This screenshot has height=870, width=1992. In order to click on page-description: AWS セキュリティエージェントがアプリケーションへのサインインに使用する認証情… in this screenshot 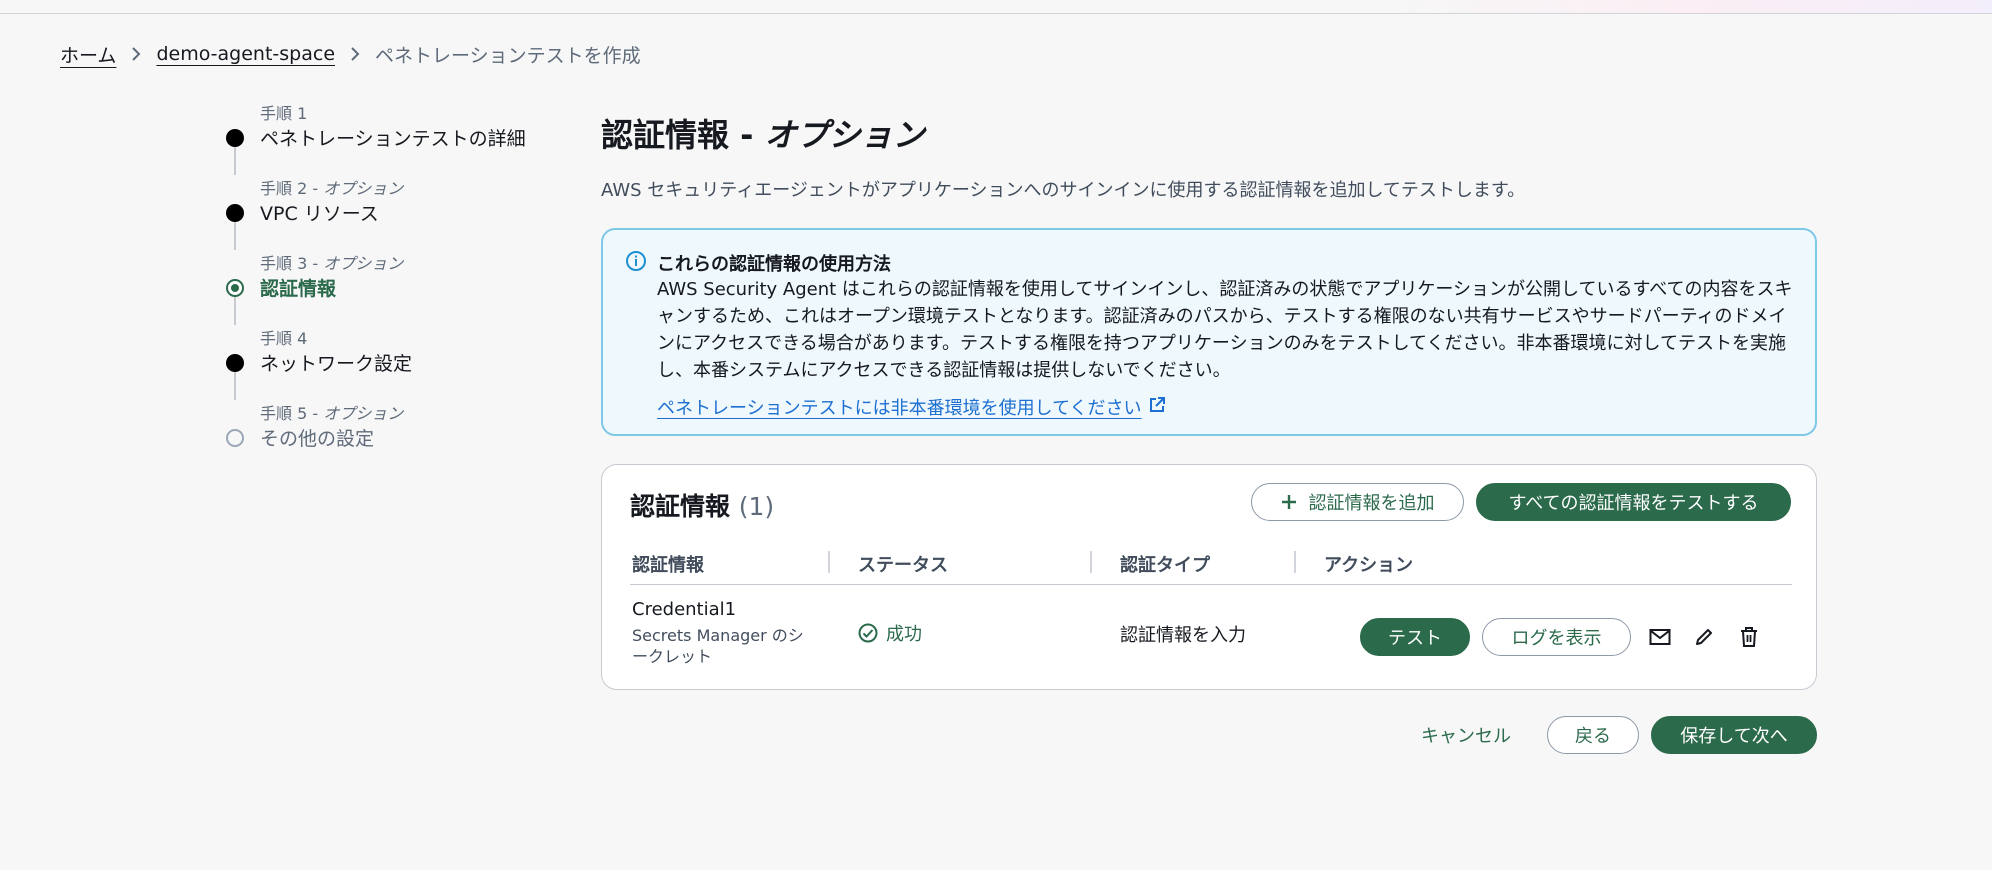, I will do `click(1063, 190)`.